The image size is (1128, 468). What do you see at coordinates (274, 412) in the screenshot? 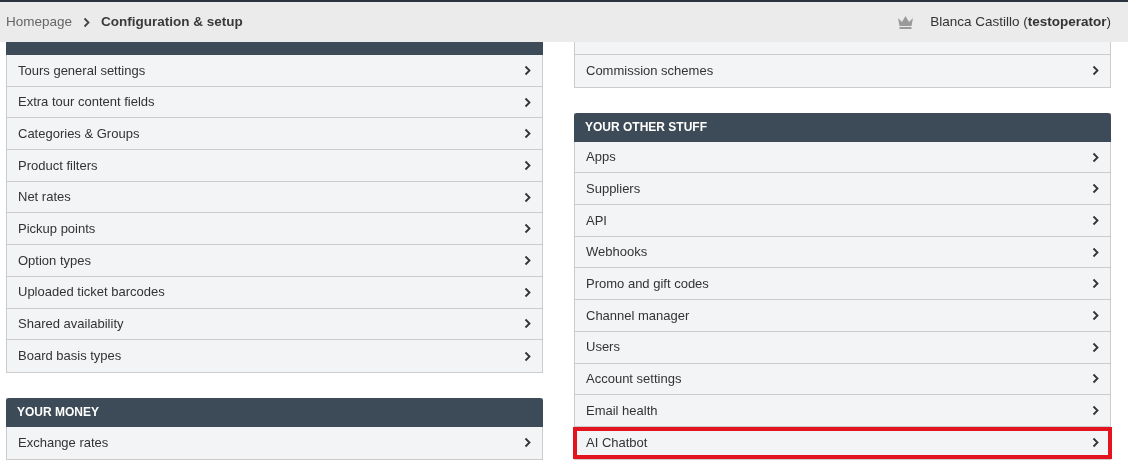
I see `section-header: YOUR MONEY` at bounding box center [274, 412].